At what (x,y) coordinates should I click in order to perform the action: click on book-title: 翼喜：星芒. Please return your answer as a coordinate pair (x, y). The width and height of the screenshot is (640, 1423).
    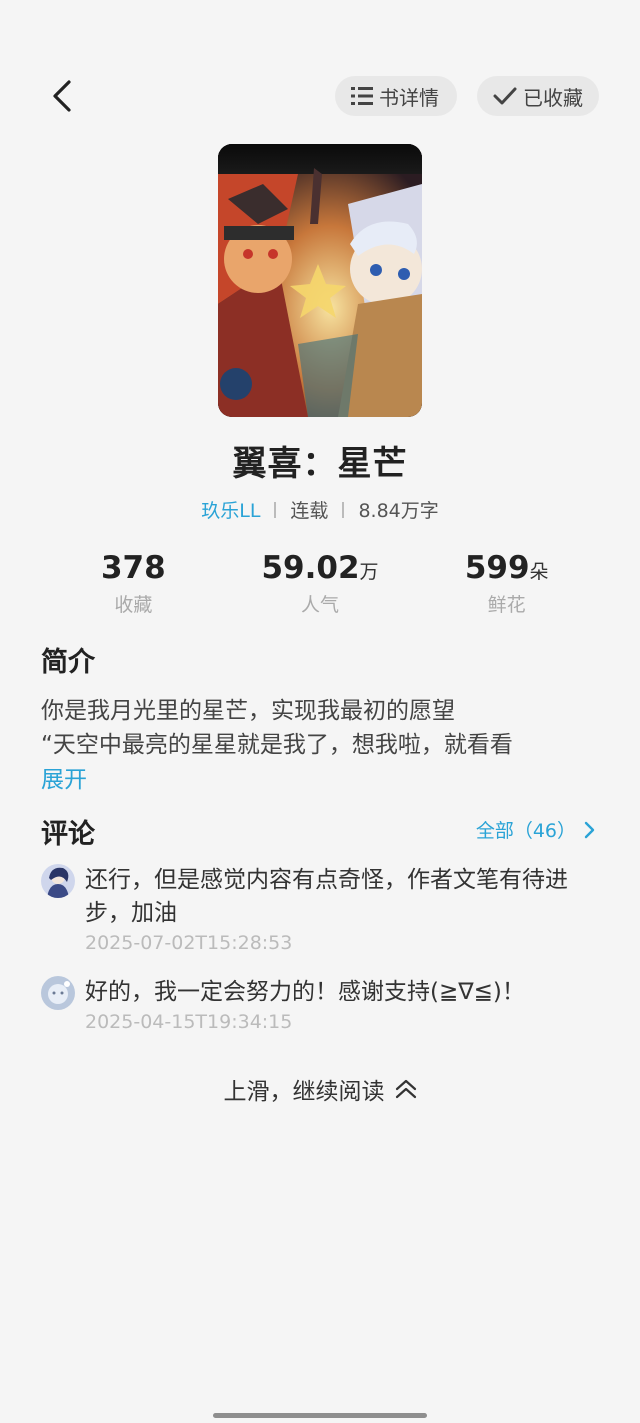
    Looking at the image, I should click on (320, 464).